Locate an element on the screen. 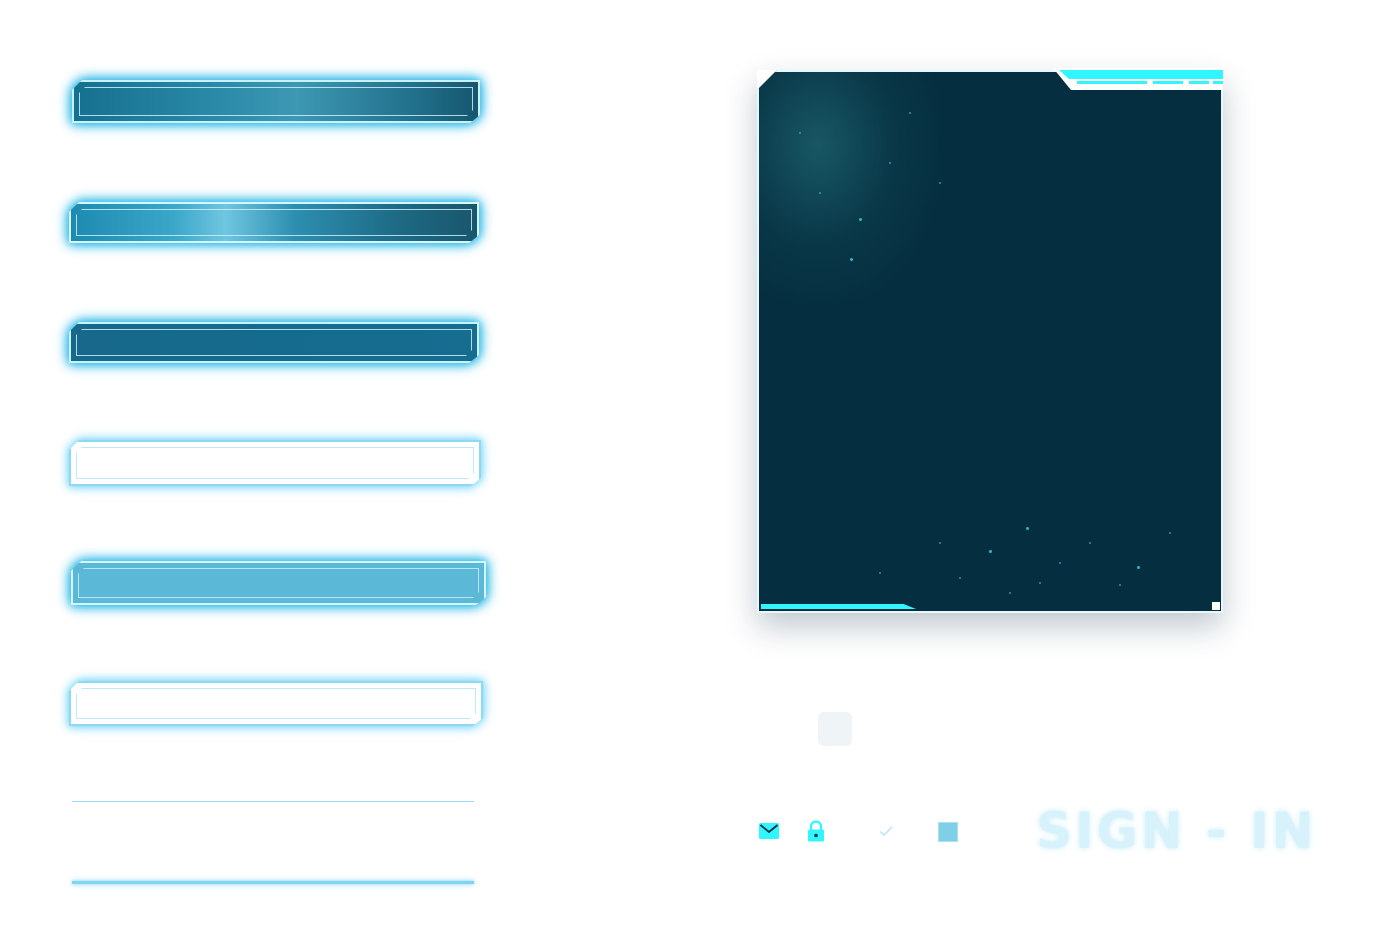  bar-solid-light-shape is located at coordinates (278, 583).